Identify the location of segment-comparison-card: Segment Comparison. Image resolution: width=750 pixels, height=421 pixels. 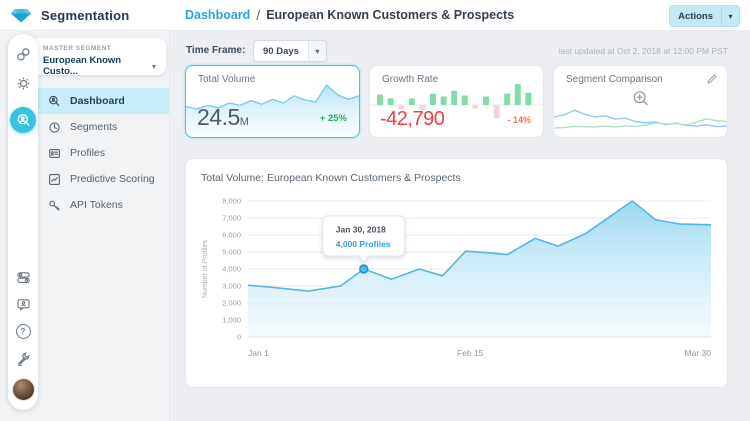
(640, 101).